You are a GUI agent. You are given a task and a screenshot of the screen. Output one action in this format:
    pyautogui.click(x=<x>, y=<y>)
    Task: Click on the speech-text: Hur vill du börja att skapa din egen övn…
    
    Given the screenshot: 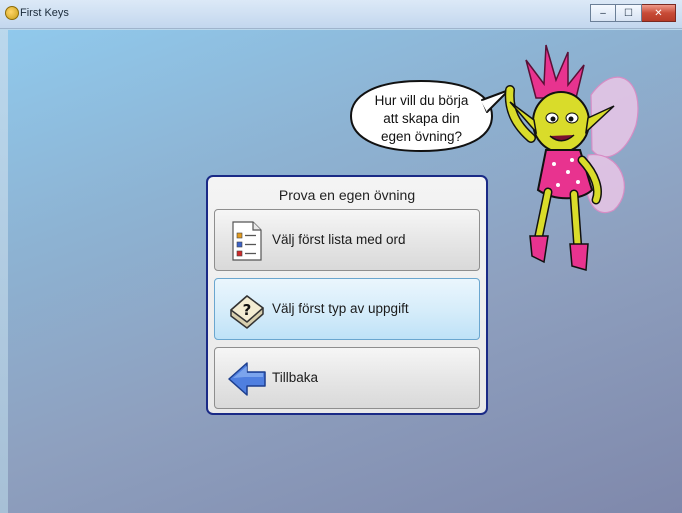 What is the action you would take?
    pyautogui.click(x=421, y=119)
    